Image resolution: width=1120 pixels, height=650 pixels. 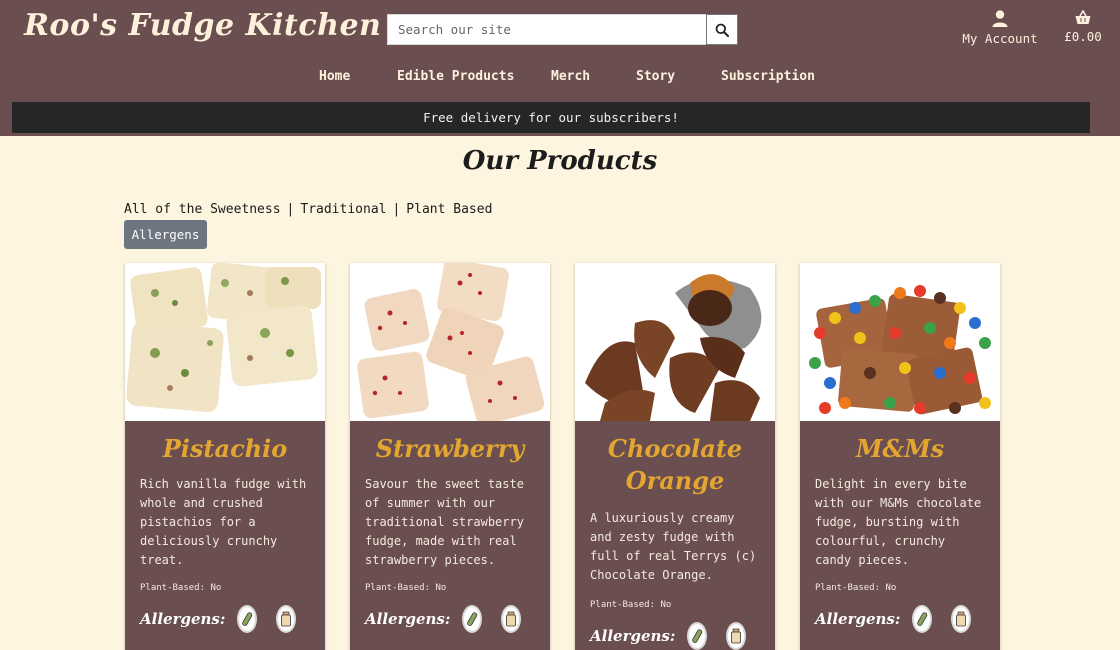 What do you see at coordinates (570, 76) in the screenshot?
I see `nav-merch: Merch` at bounding box center [570, 76].